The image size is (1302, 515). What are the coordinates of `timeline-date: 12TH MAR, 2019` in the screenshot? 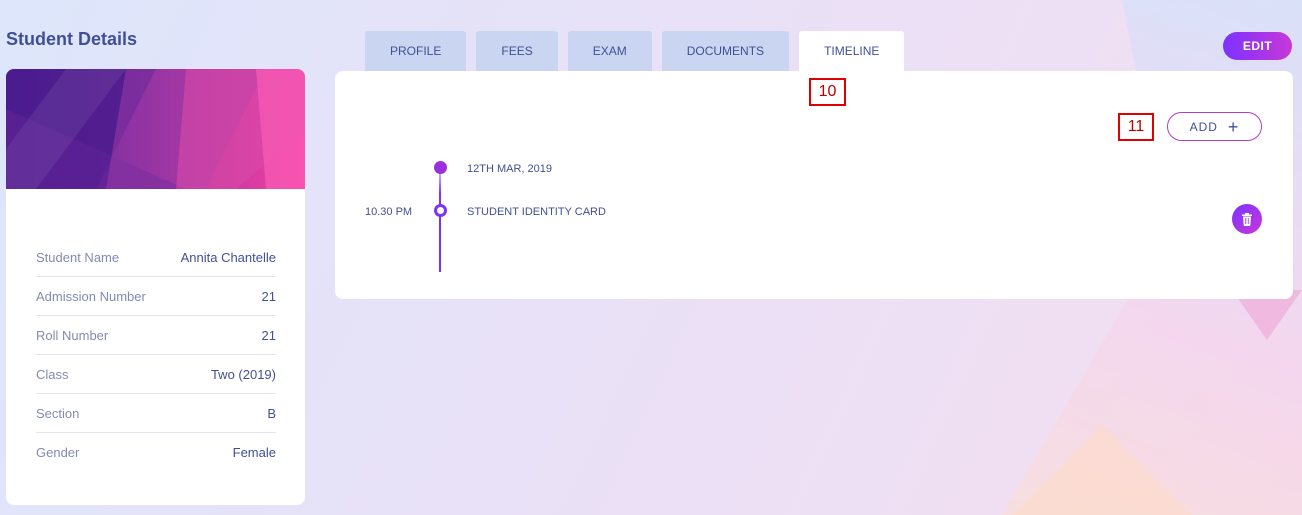 It's located at (509, 169).